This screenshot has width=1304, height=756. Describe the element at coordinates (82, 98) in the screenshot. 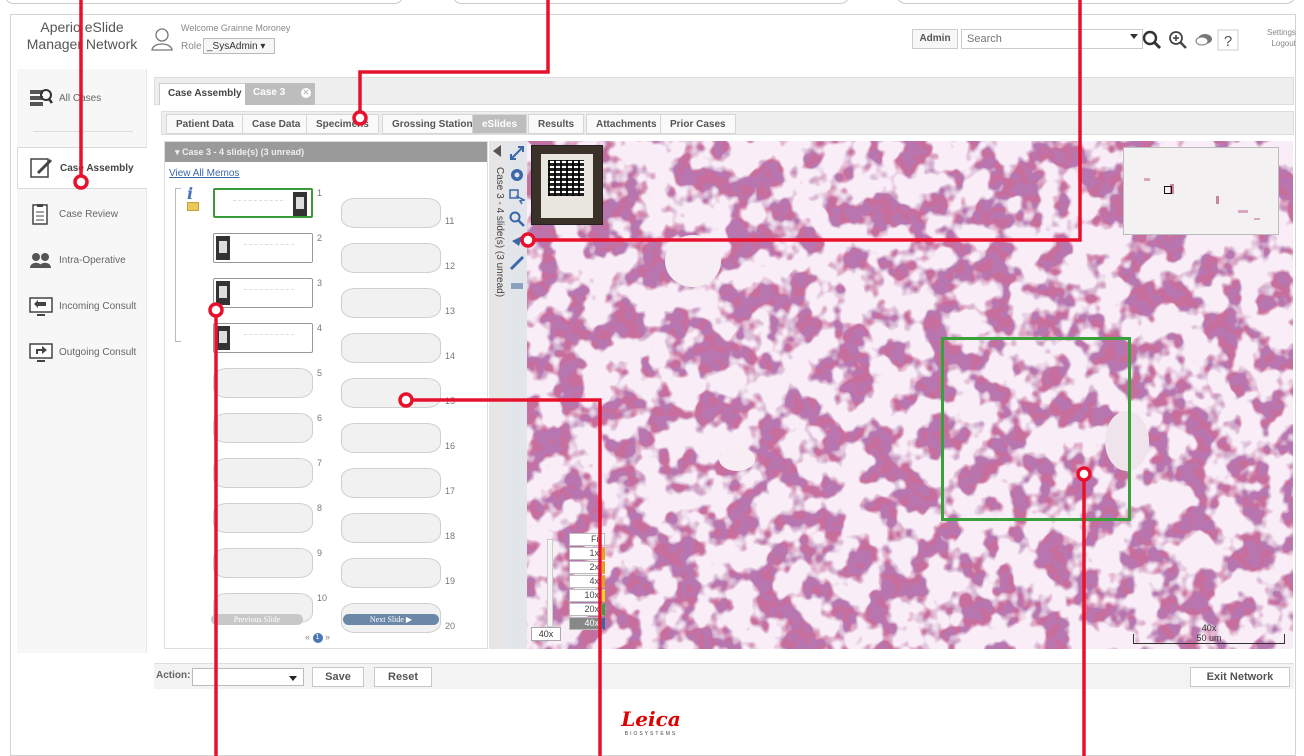

I see `sidebar-item-all-cases: All Cases` at that location.